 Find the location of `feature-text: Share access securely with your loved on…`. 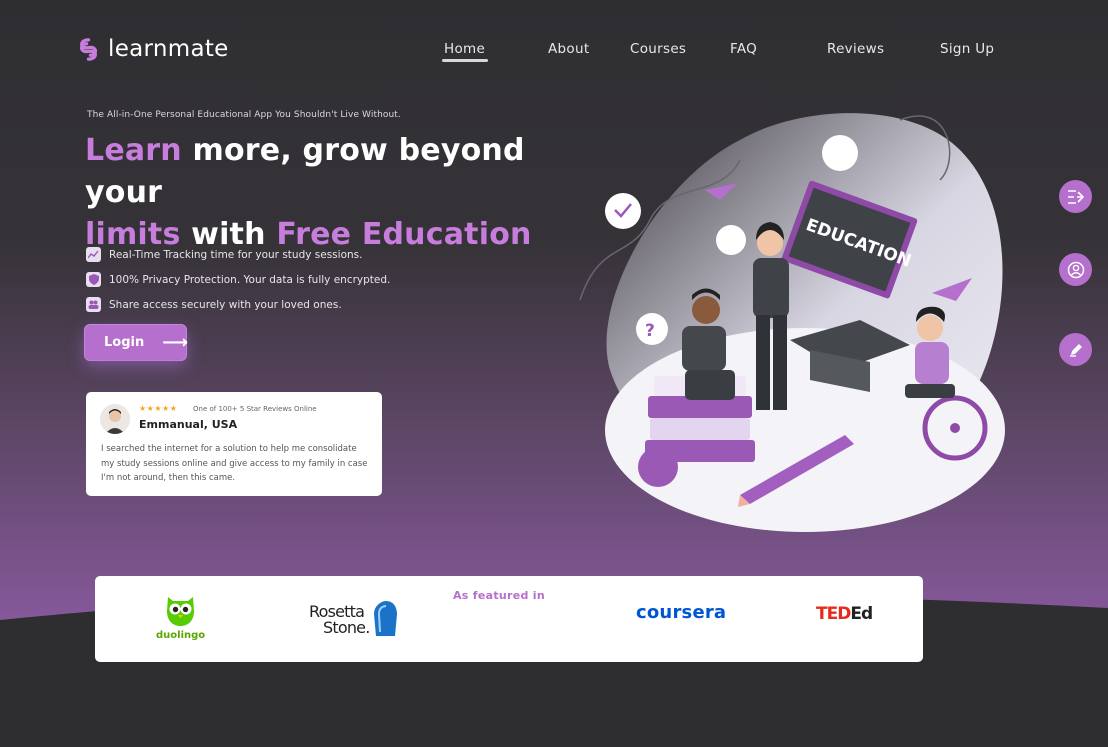

feature-text: Share access securely with your loved on… is located at coordinates (225, 304).